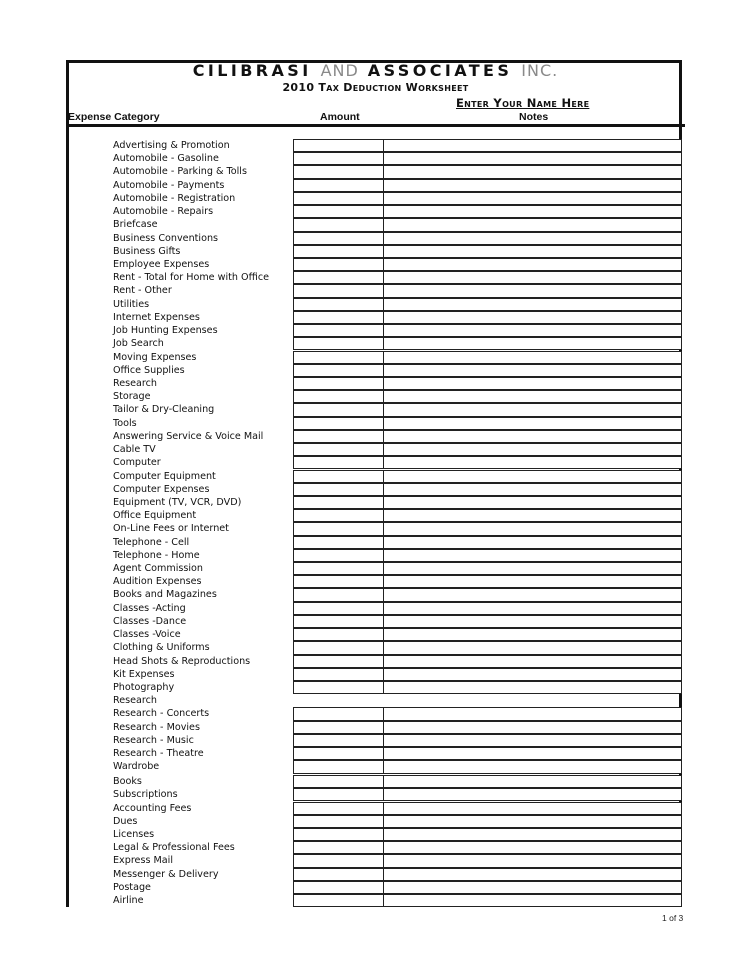 This screenshot has width=750, height=970. I want to click on name-field: Enter Your Name Here, so click(522, 103).